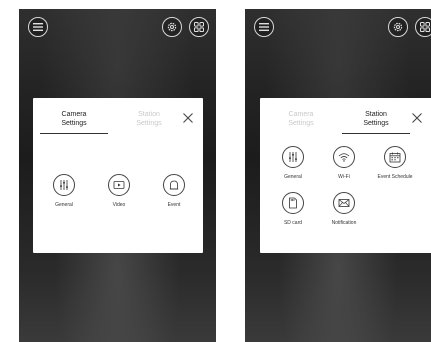  I want to click on notification-label: Notification, so click(344, 223).